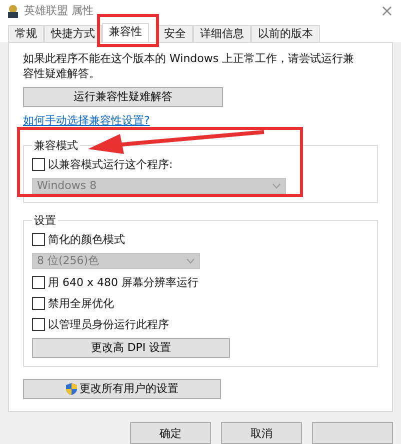 The width and height of the screenshot is (401, 444). I want to click on checkbox: 用 640 x 480 屏幕分辨率运行, so click(200, 282).